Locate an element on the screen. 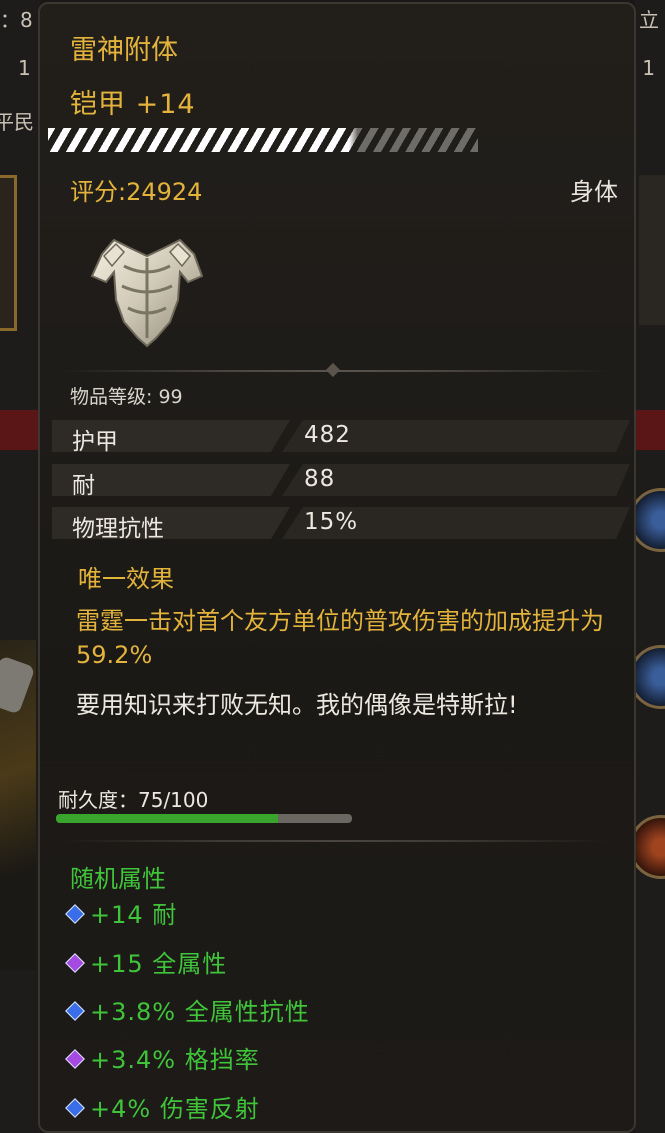  stat-value: 482 is located at coordinates (327, 435).